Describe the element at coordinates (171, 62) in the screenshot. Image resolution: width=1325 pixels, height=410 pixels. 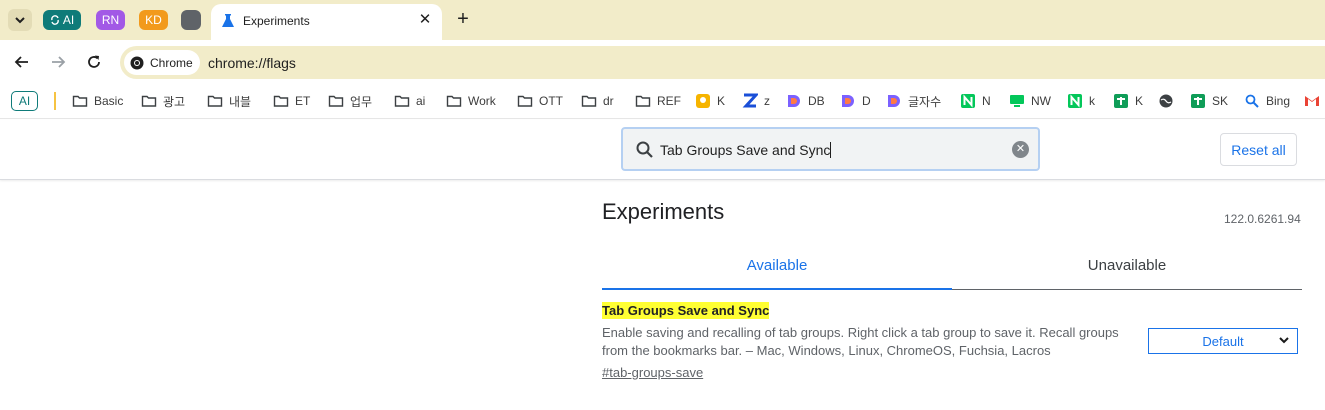
I see `site-chip-label: Chrome` at that location.